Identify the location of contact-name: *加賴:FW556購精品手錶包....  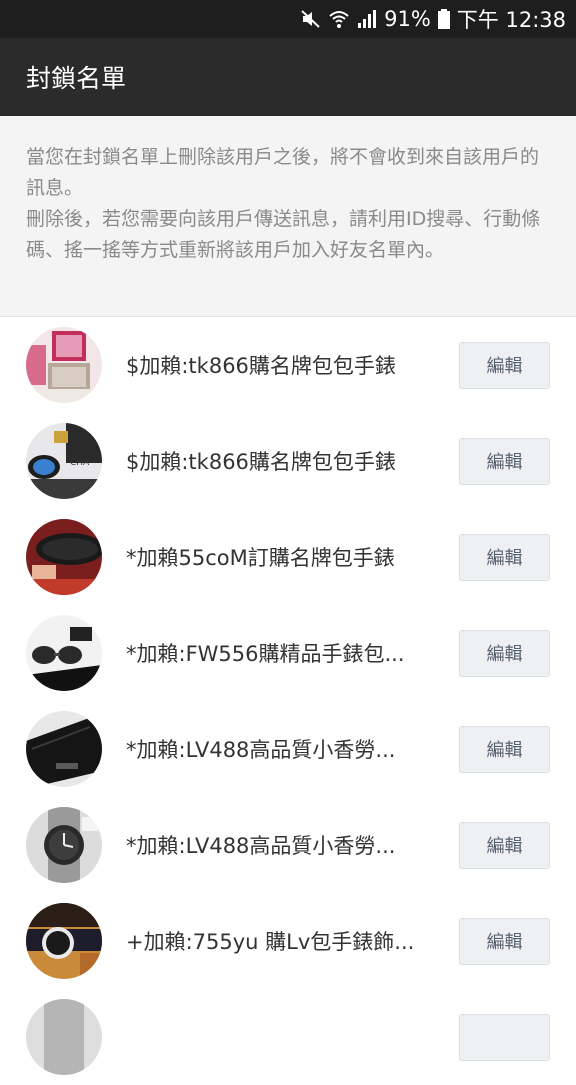
(265, 654).